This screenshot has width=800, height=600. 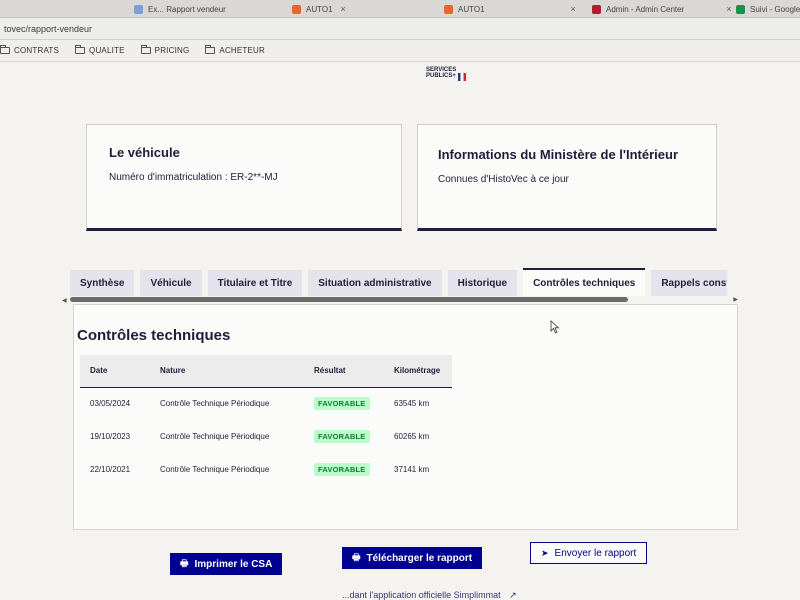 I want to click on tab-controles-techniques: Contrôles techniques, so click(x=584, y=282).